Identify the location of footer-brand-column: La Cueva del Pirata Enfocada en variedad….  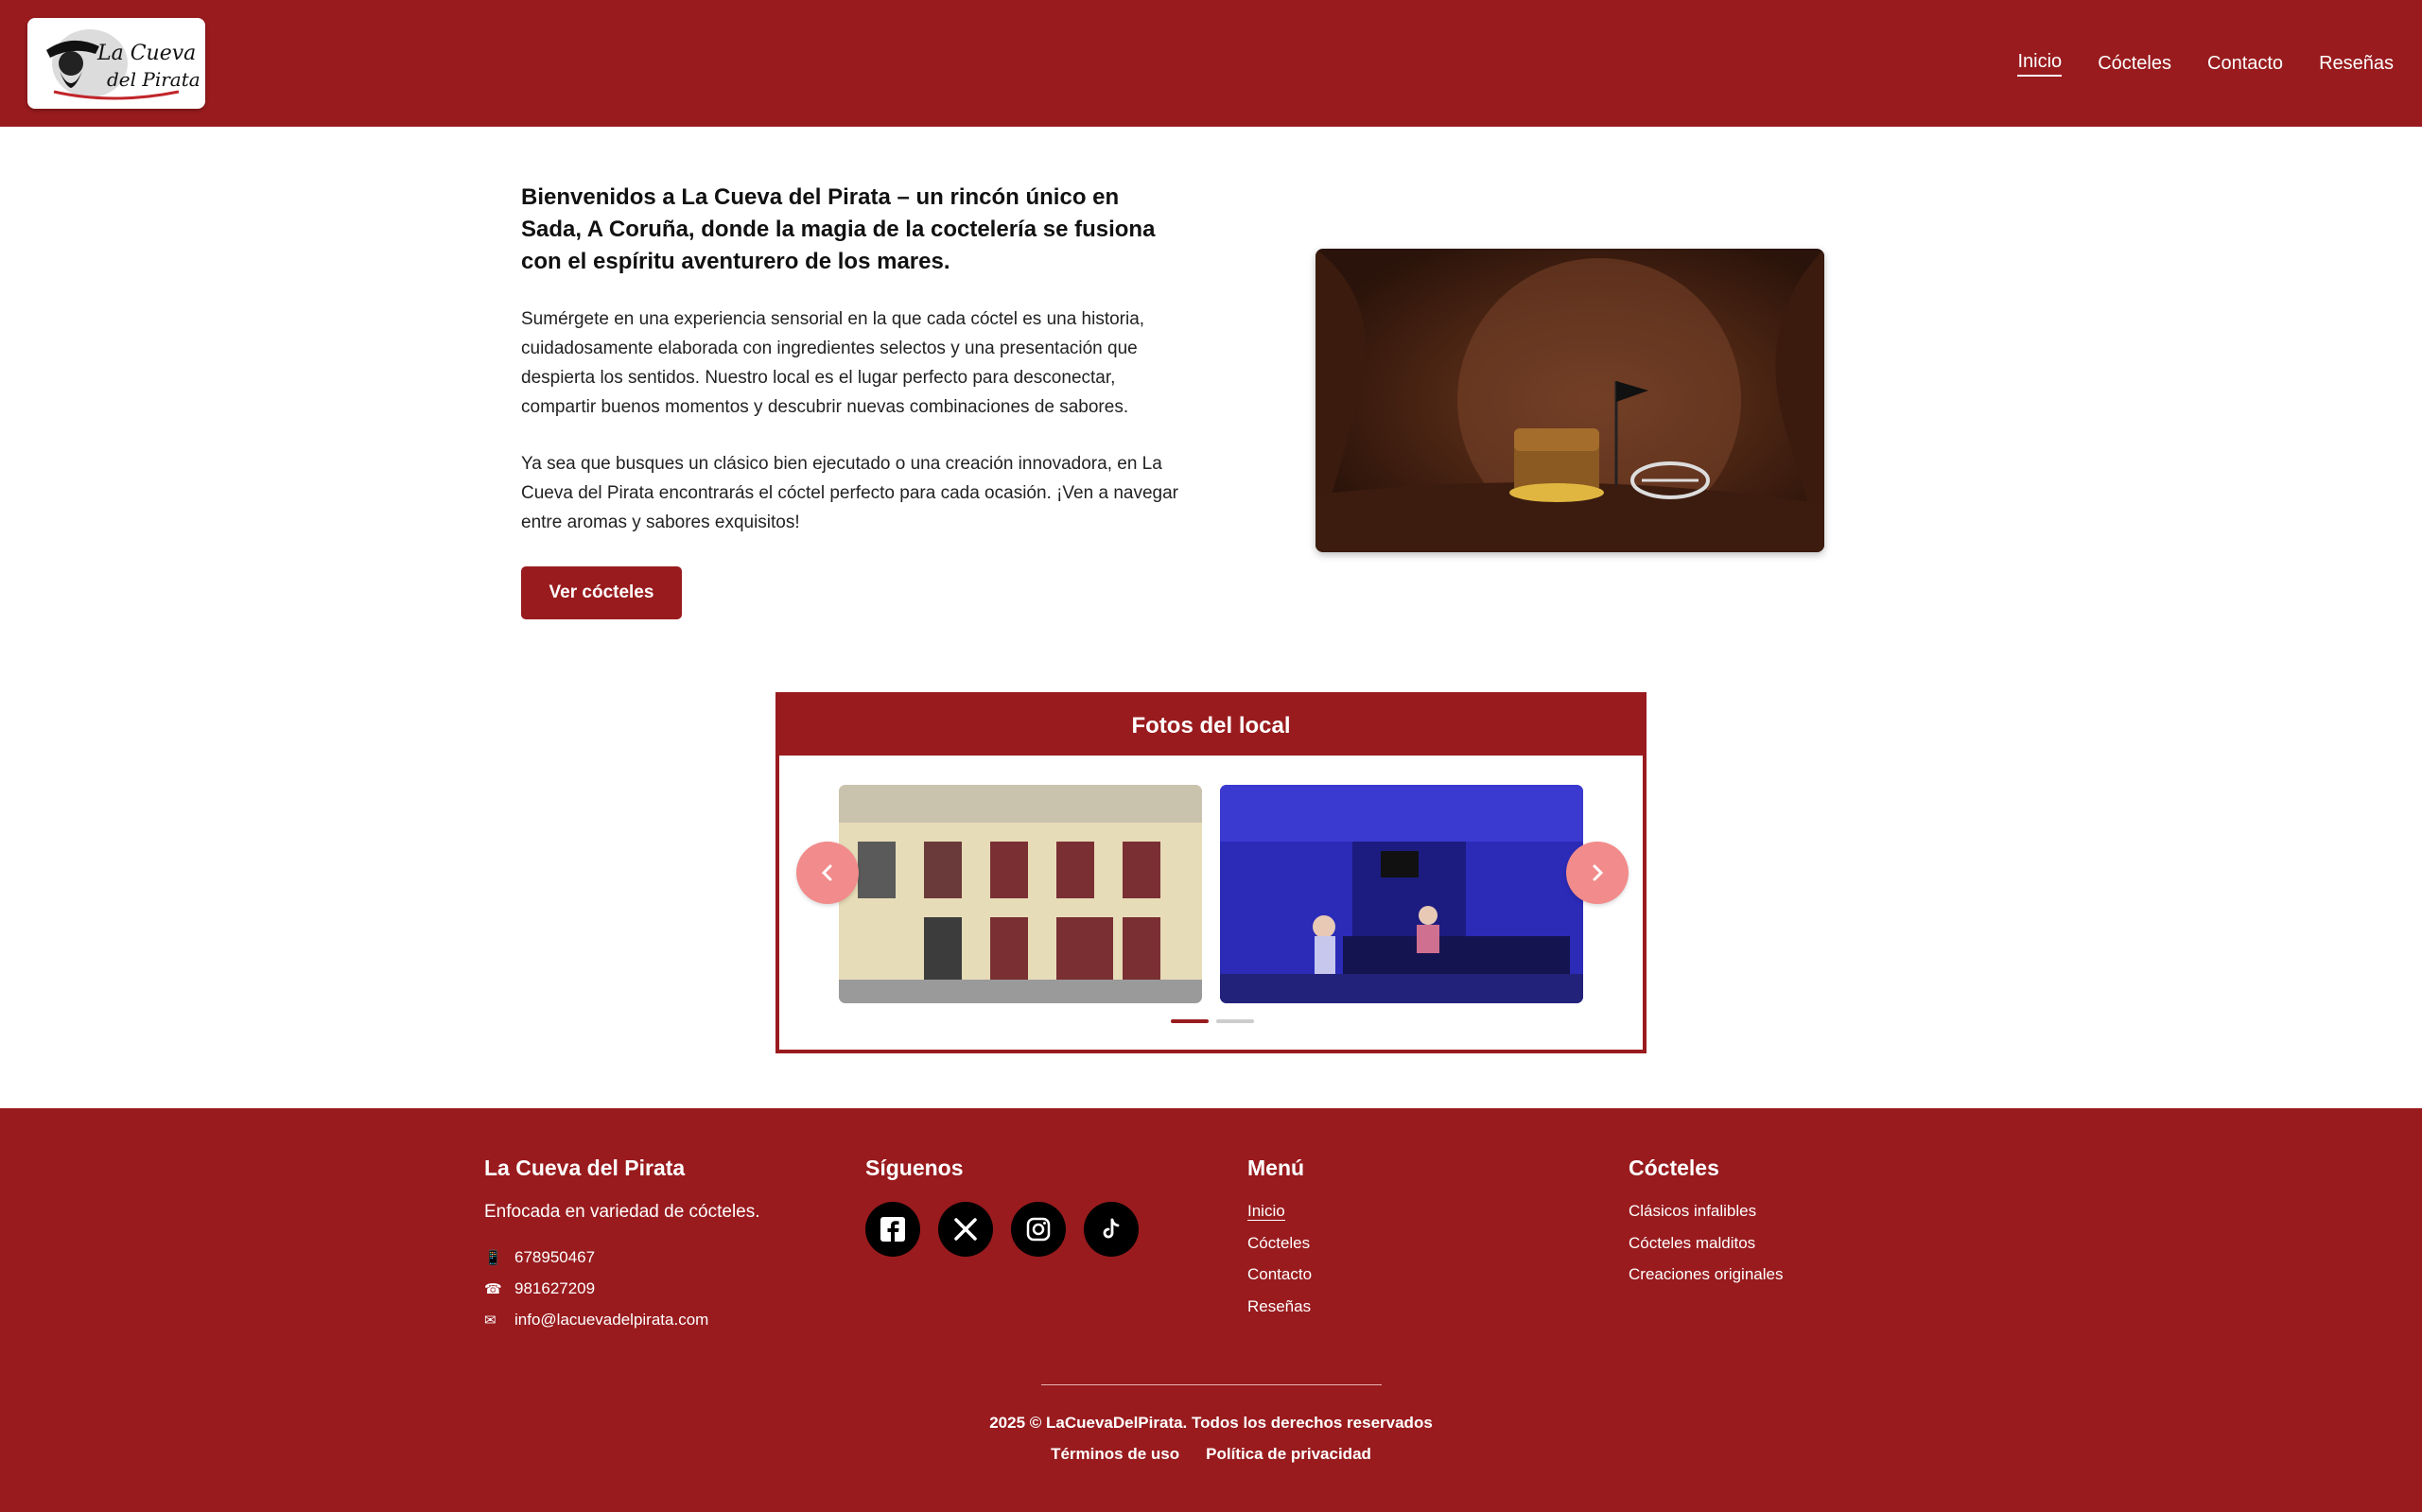
(622, 1245).